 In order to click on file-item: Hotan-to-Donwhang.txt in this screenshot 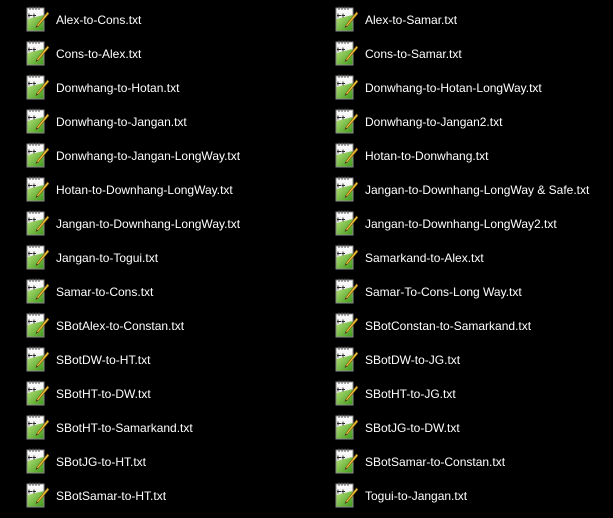, I will do `click(473, 156)`.